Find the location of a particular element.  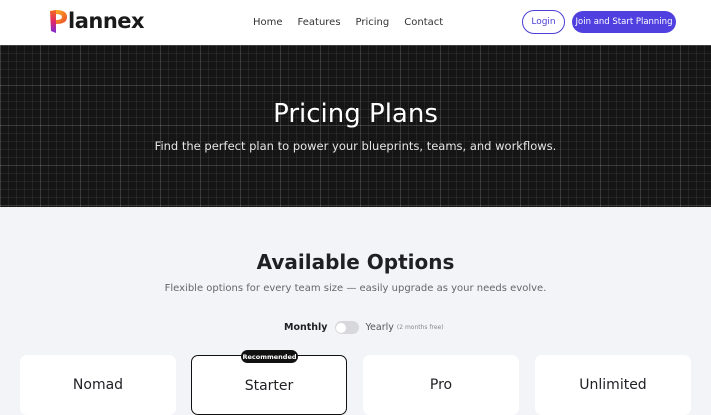

nav-features: Features is located at coordinates (319, 22).